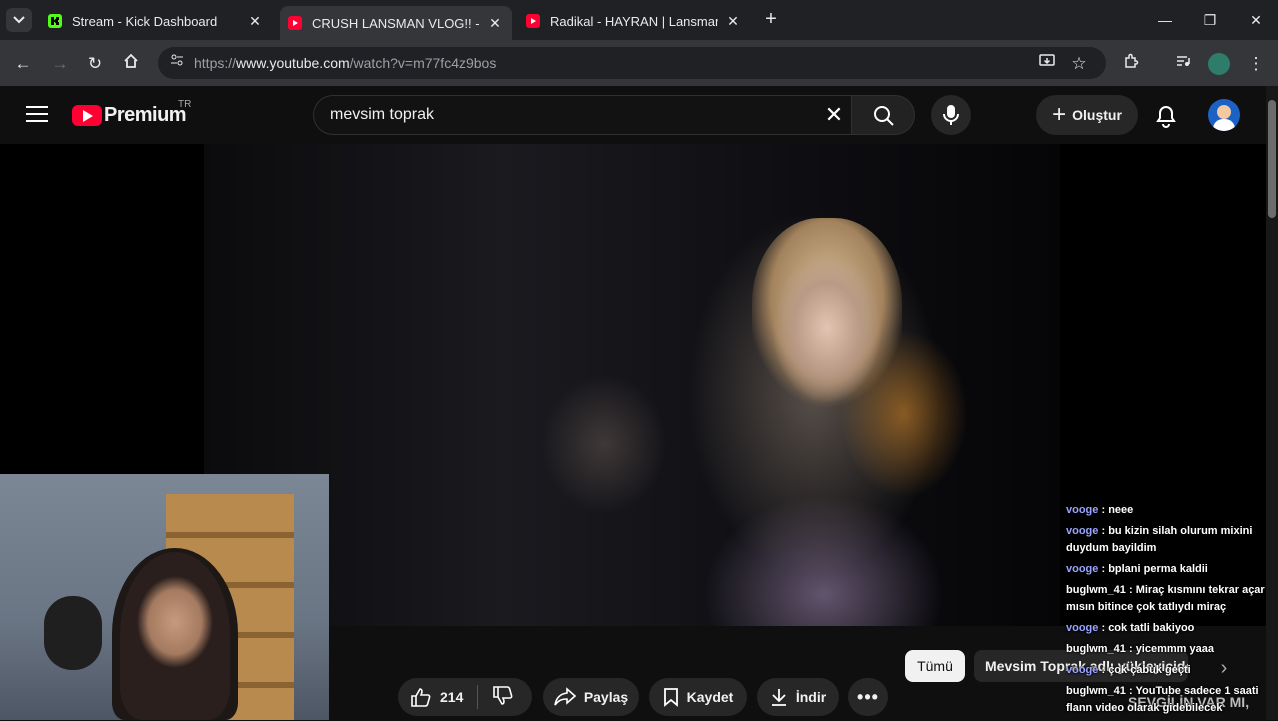 Image resolution: width=1278 pixels, height=721 pixels. Describe the element at coordinates (95, 64) in the screenshot. I see `reload-button: ↻` at that location.